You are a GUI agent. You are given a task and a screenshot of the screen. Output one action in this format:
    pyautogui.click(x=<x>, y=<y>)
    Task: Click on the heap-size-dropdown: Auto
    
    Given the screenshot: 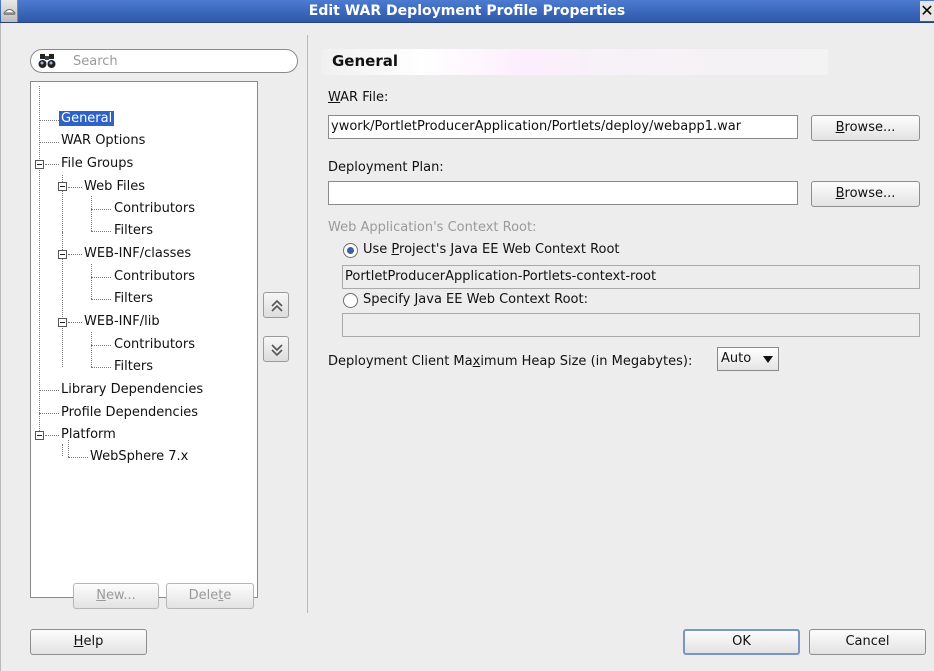 What is the action you would take?
    pyautogui.click(x=748, y=359)
    